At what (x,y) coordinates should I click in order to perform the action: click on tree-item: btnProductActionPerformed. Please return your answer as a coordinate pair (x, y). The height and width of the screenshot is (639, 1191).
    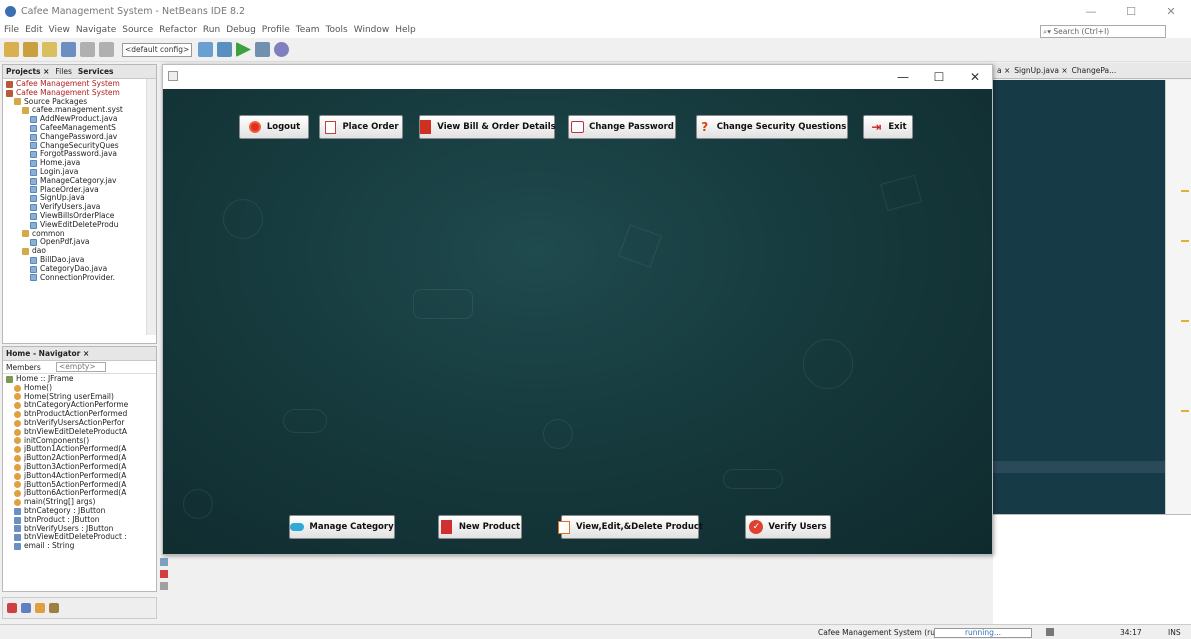
    Looking at the image, I should click on (79, 414).